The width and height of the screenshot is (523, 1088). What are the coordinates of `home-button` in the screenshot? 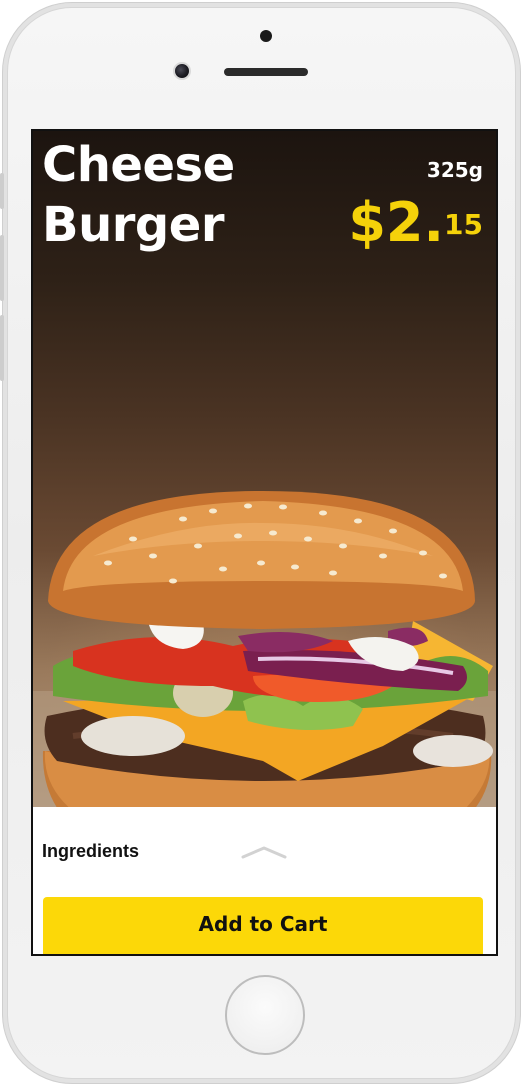 It's located at (265, 1015).